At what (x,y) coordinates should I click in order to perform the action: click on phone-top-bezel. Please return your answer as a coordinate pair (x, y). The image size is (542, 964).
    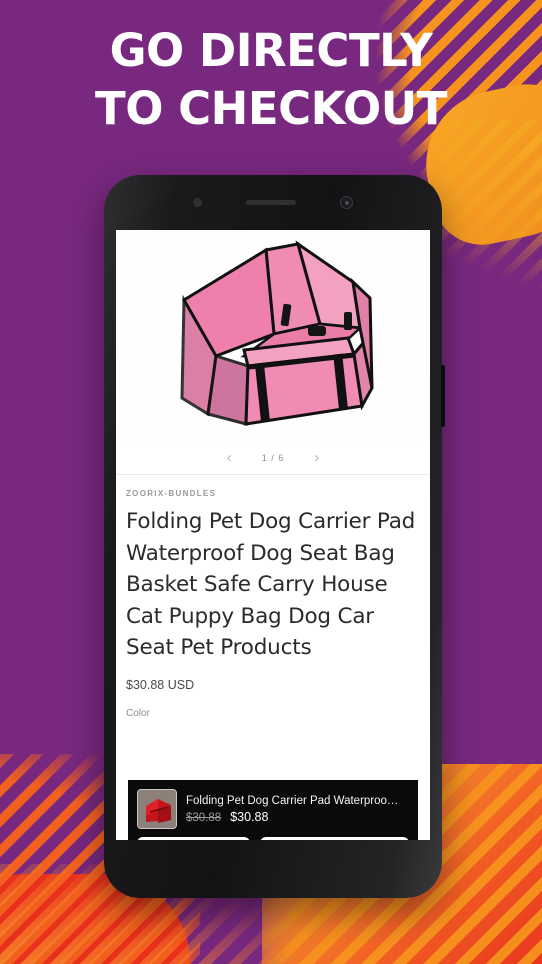
    Looking at the image, I should click on (273, 202).